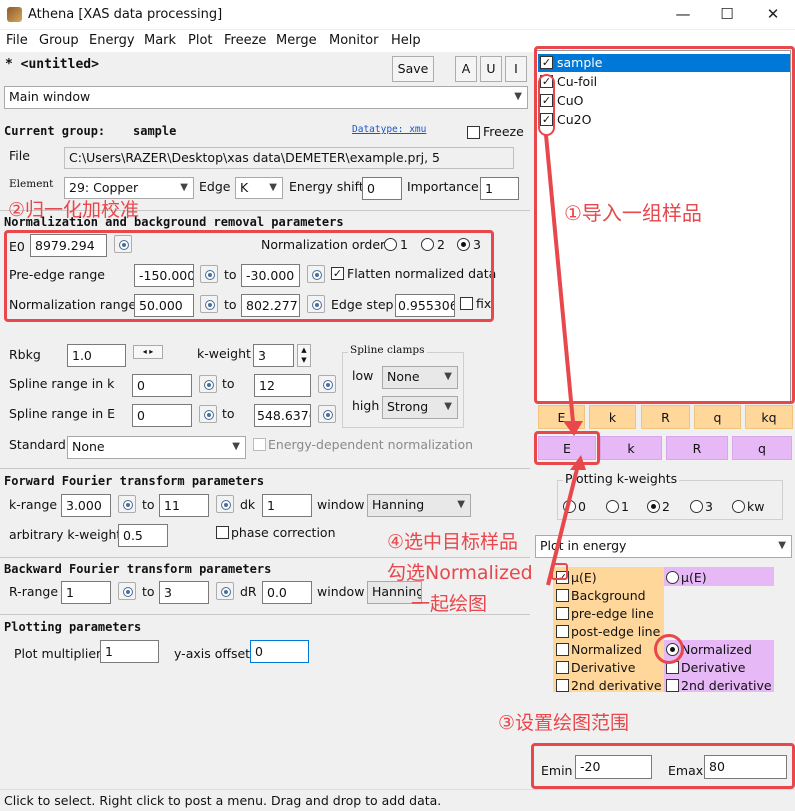 This screenshot has height=811, width=795. Describe the element at coordinates (74, 210) in the screenshot. I see `annotation-note-2: ②归一化加校准` at that location.